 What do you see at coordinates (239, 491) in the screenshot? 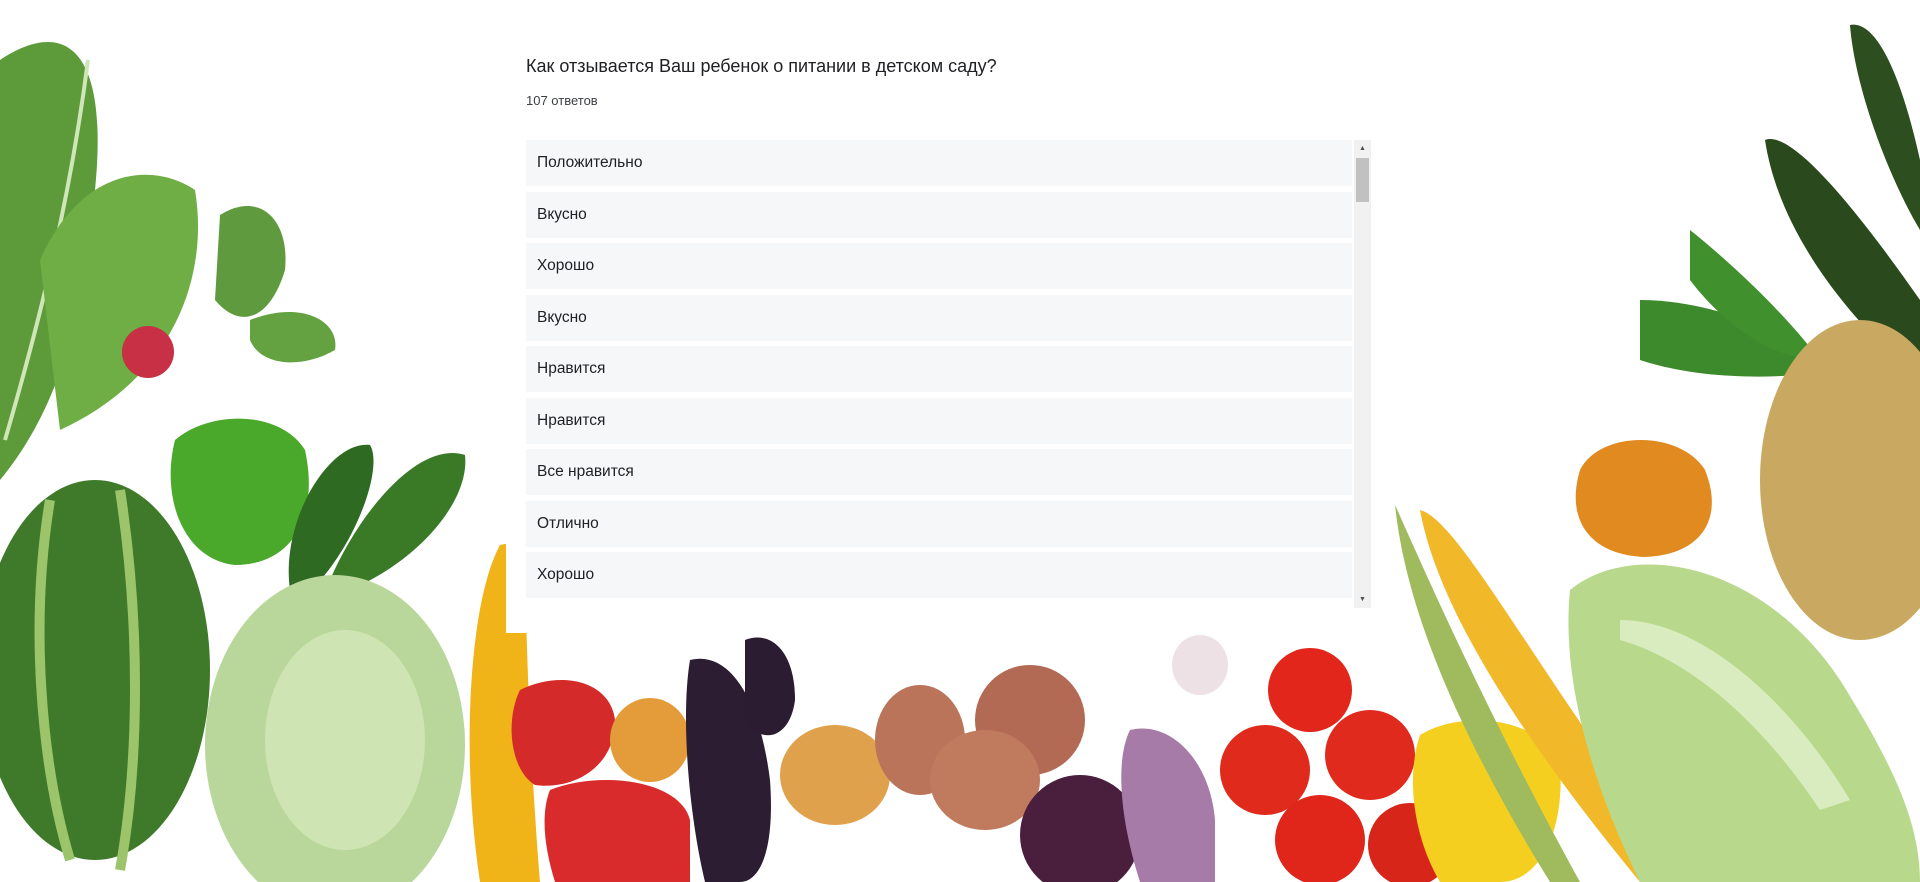
I see `green-pepper` at bounding box center [239, 491].